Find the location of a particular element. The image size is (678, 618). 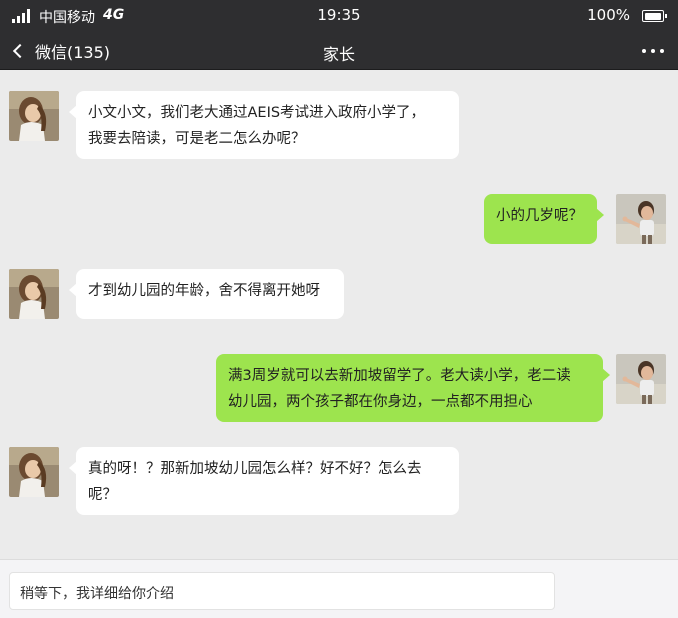

message-line: 满3周岁就可以去新加坡留学了。老大读小学，老二读 is located at coordinates (399, 376).